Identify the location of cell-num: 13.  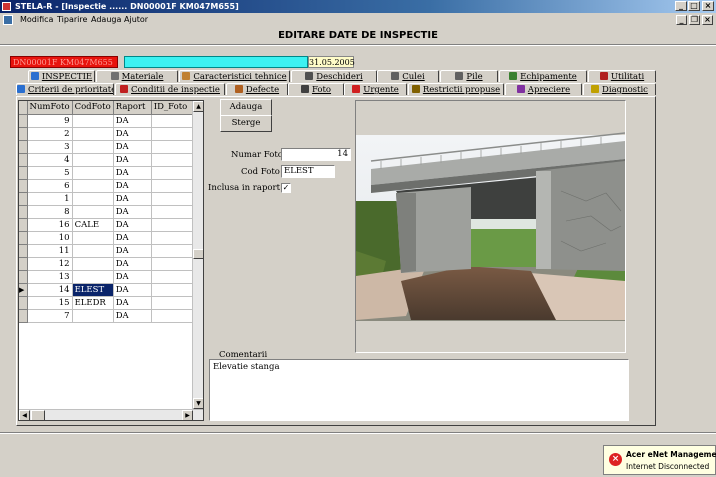
(50, 277).